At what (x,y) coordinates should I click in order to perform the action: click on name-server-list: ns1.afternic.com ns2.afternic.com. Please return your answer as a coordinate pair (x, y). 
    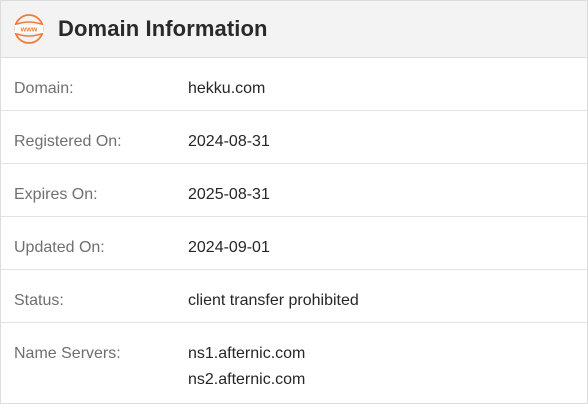
    Looking at the image, I should click on (246, 367).